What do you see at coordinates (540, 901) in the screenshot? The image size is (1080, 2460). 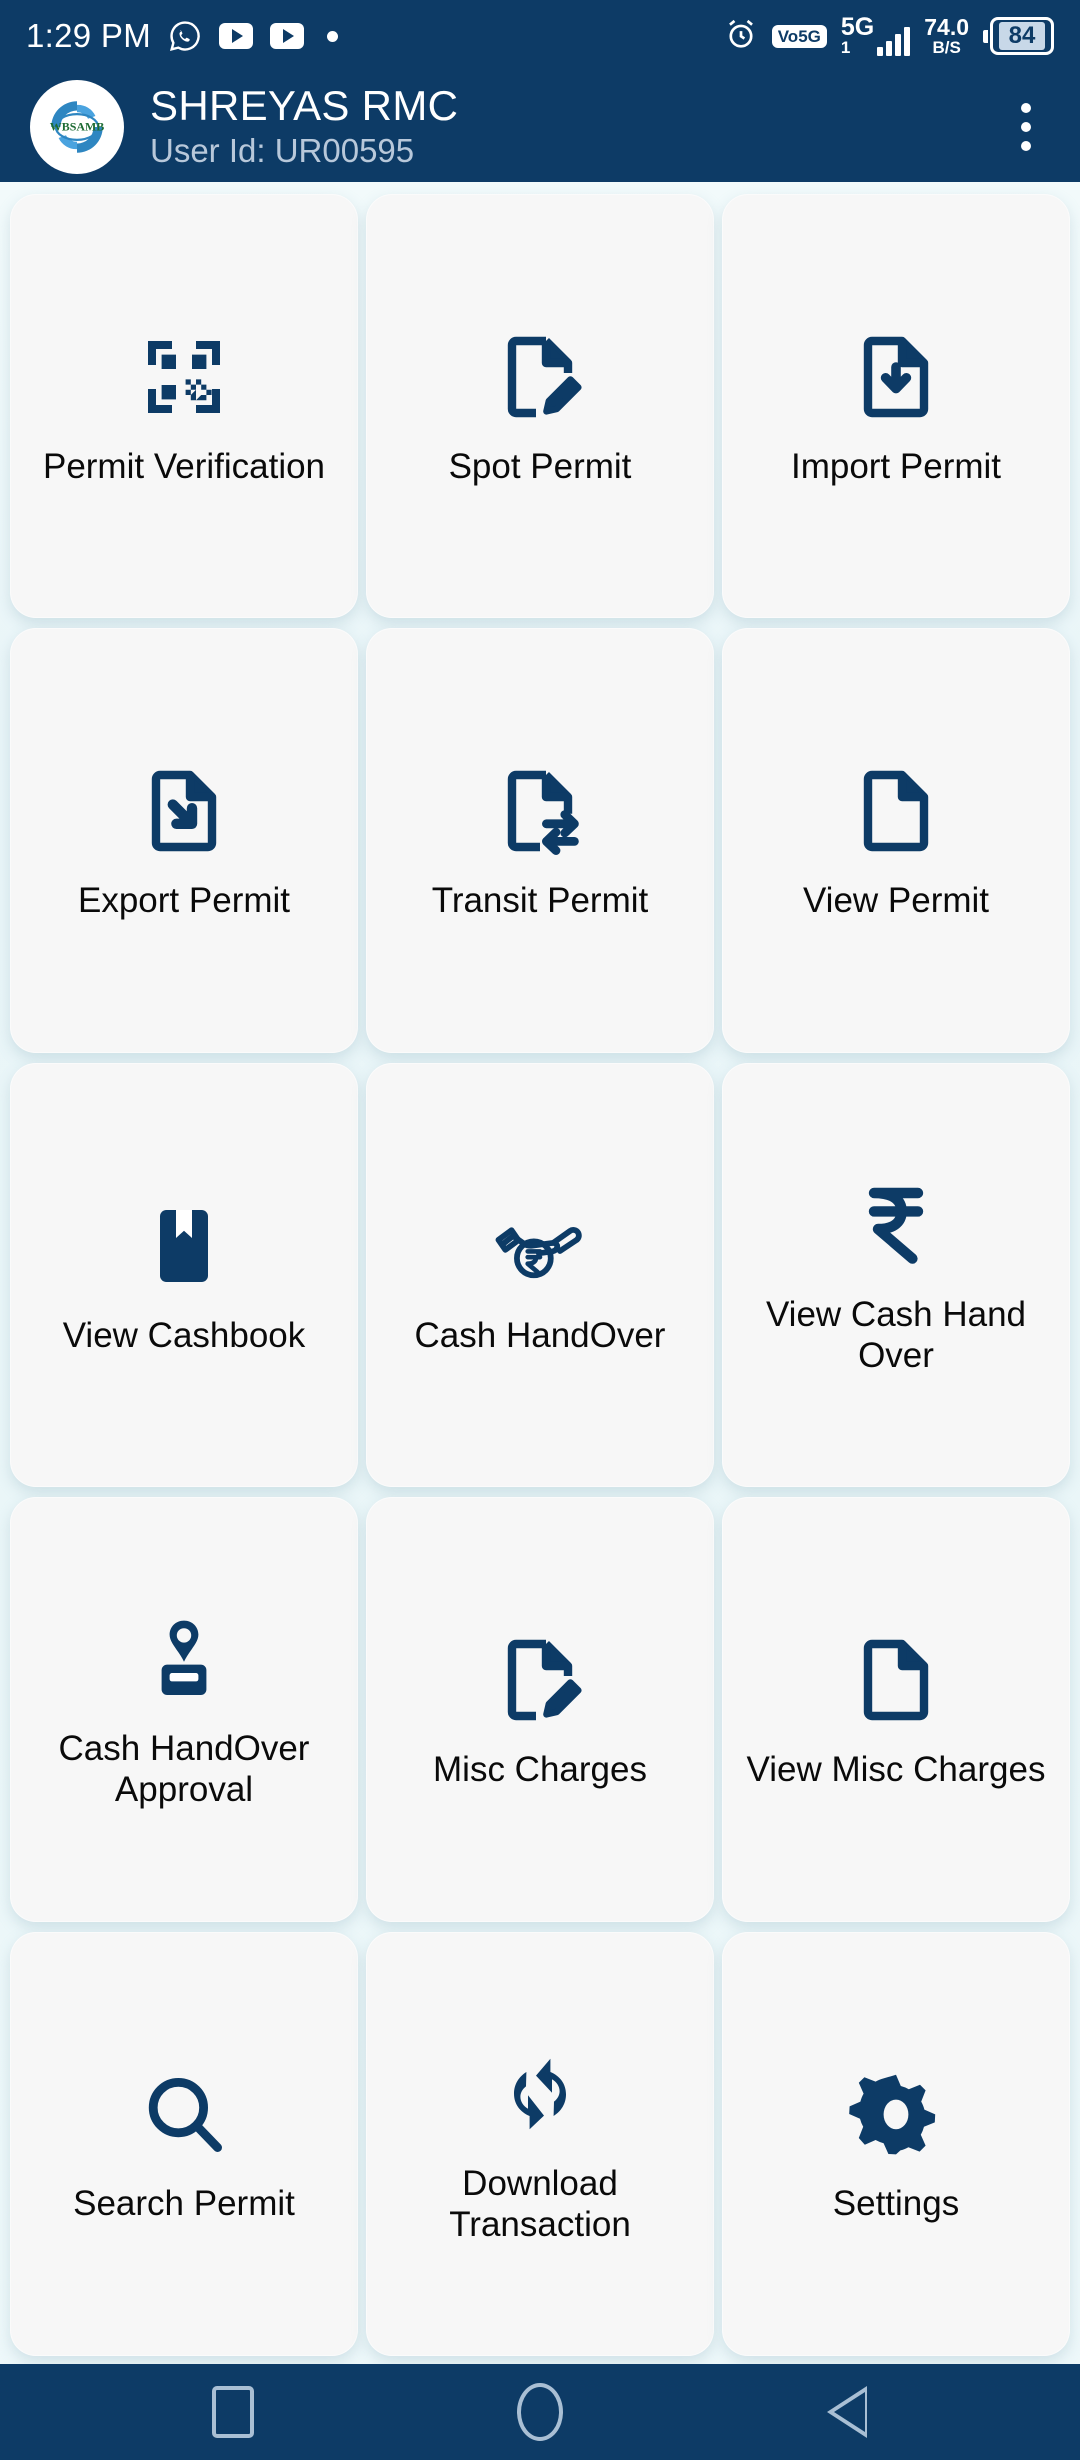 I see `tile-label: Transit Permit` at bounding box center [540, 901].